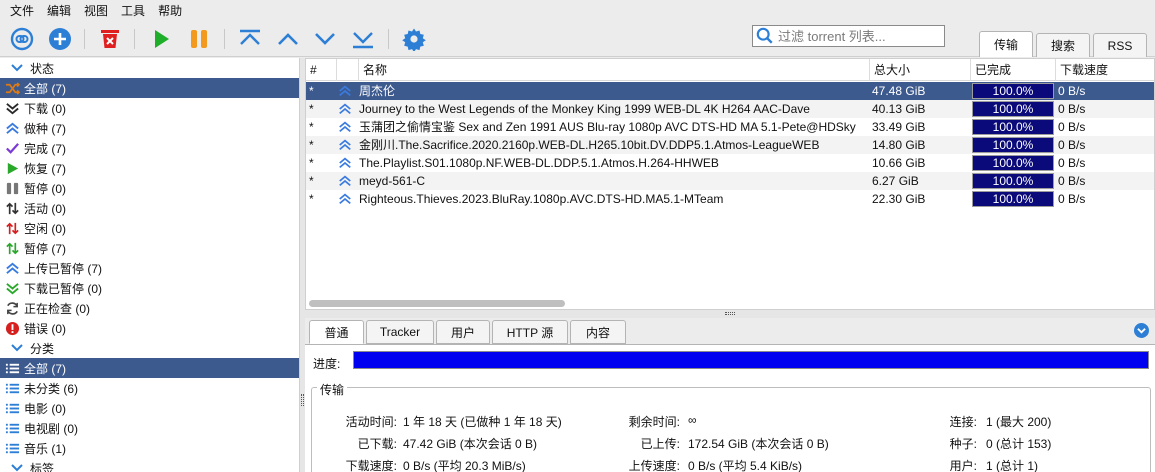  Describe the element at coordinates (17, 348) in the screenshot. I see `chevron-down-icon` at that location.